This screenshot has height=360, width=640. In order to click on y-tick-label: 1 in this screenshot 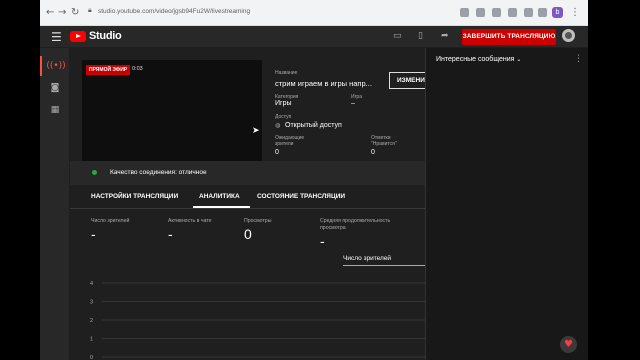, I will do `click(91, 340)`.